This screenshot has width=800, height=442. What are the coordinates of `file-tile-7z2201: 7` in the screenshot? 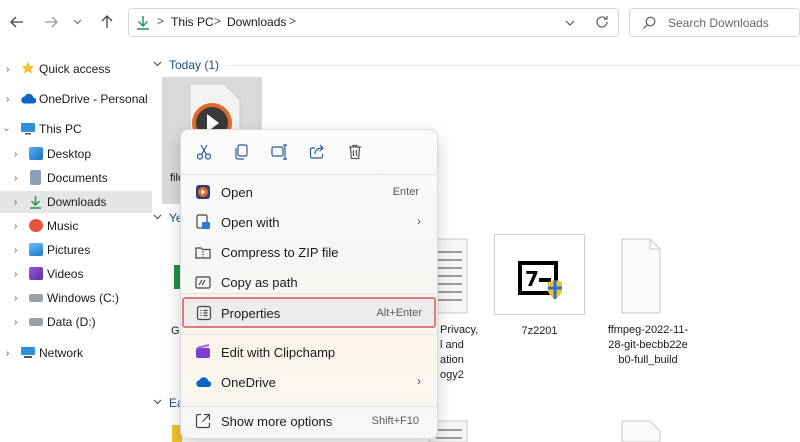 It's located at (539, 274).